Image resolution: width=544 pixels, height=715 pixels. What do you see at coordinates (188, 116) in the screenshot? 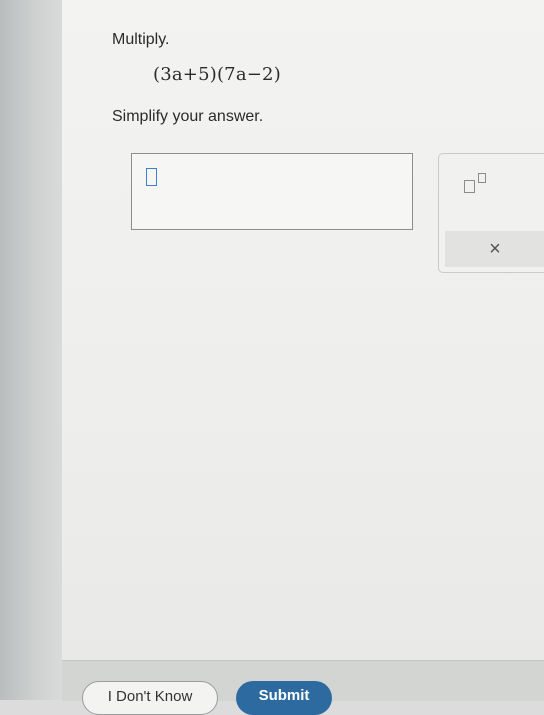
I see `simplify-text: Simplify your answer.` at bounding box center [188, 116].